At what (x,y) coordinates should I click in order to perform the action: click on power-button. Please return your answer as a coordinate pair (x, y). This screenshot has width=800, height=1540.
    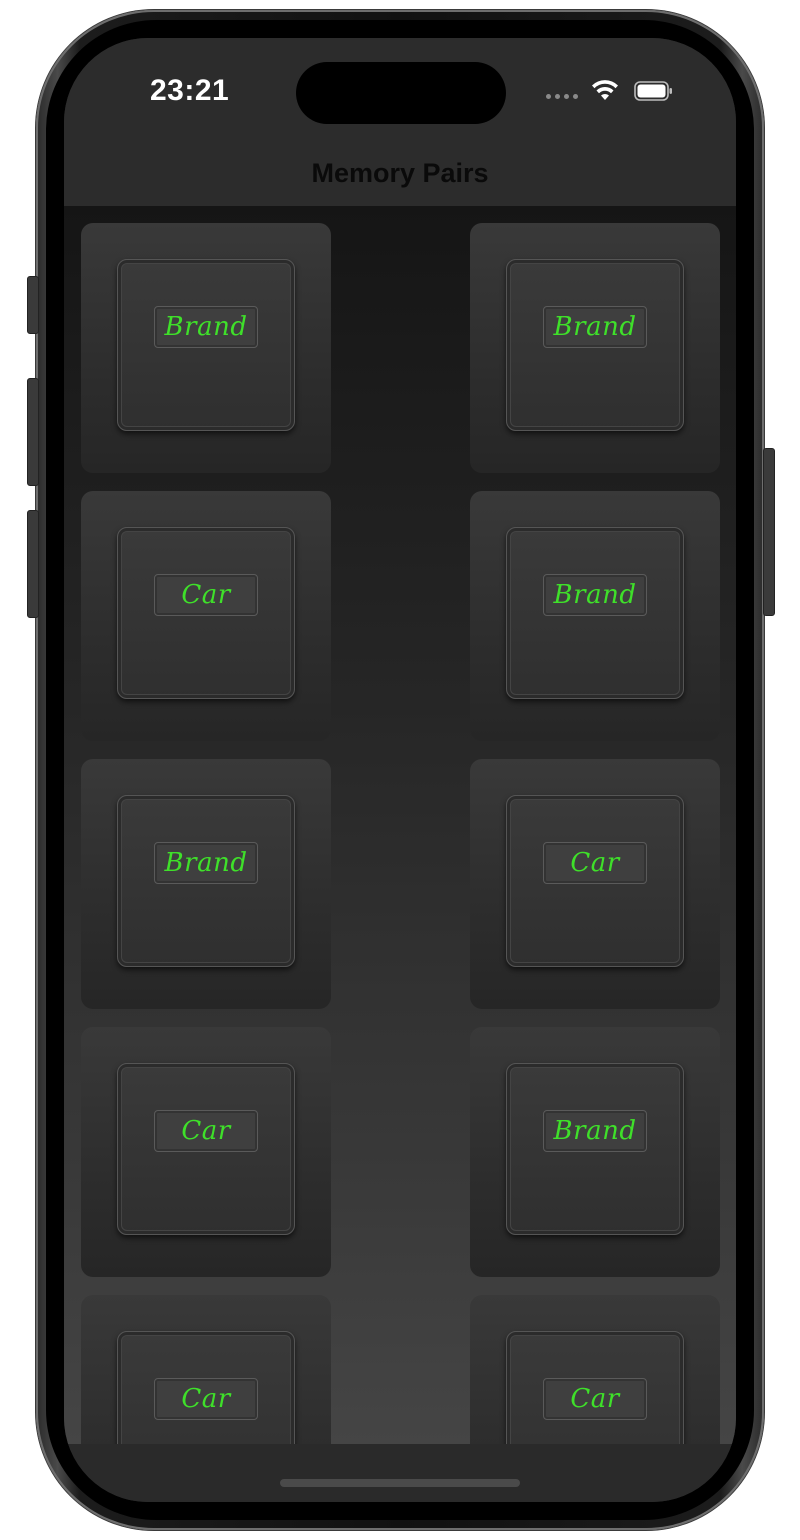
    Looking at the image, I should click on (769, 532).